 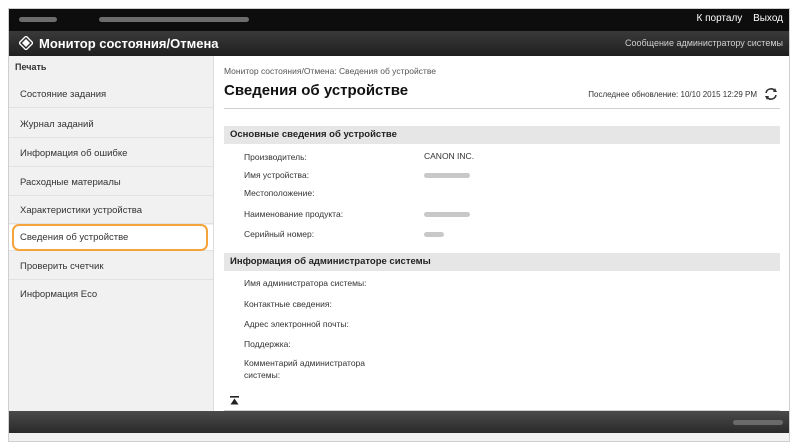 I want to click on top-links: К порталу Выход, so click(x=736, y=18).